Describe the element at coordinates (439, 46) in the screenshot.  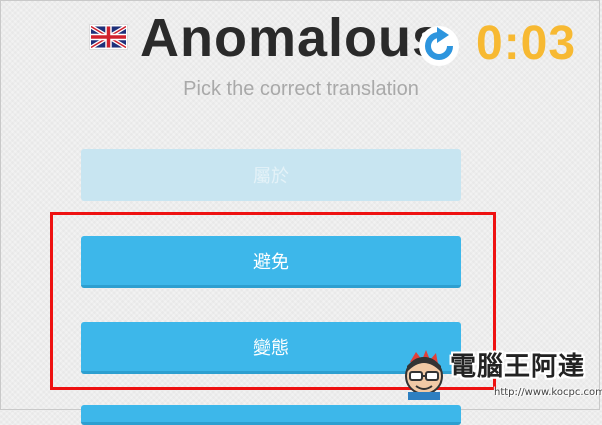
I see `replay-icon` at that location.